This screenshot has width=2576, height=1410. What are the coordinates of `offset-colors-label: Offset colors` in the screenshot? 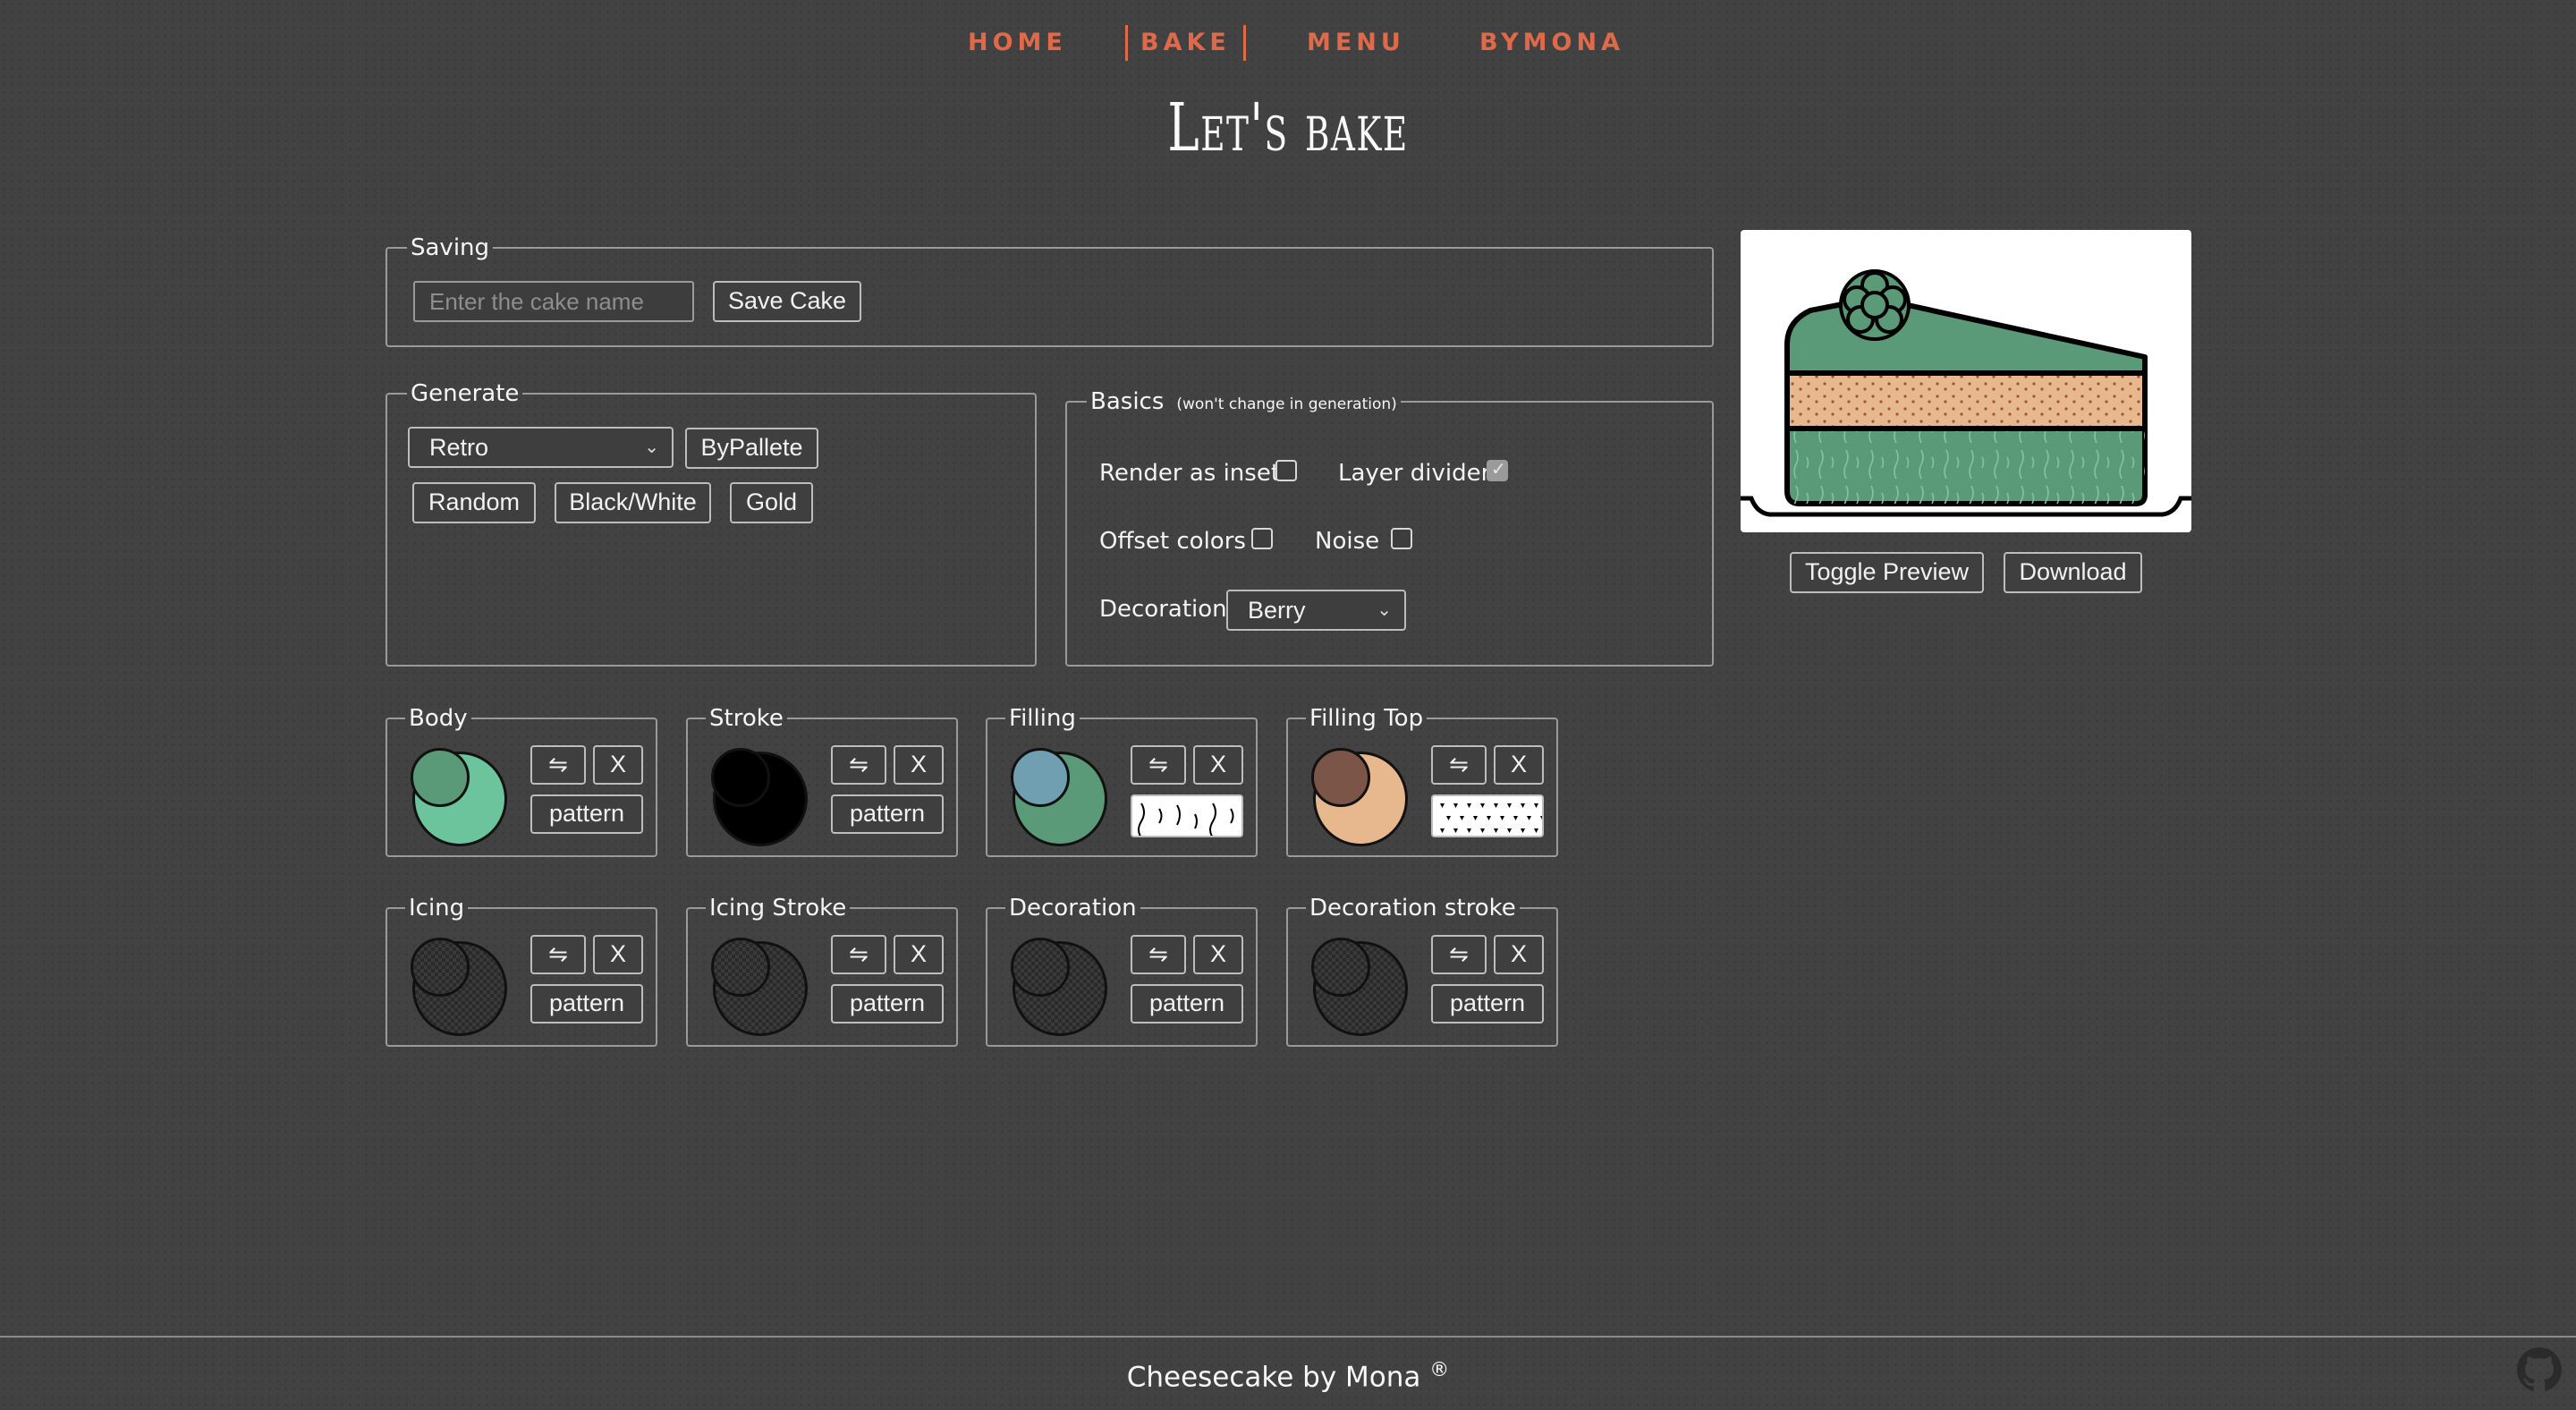 It's located at (1172, 542).